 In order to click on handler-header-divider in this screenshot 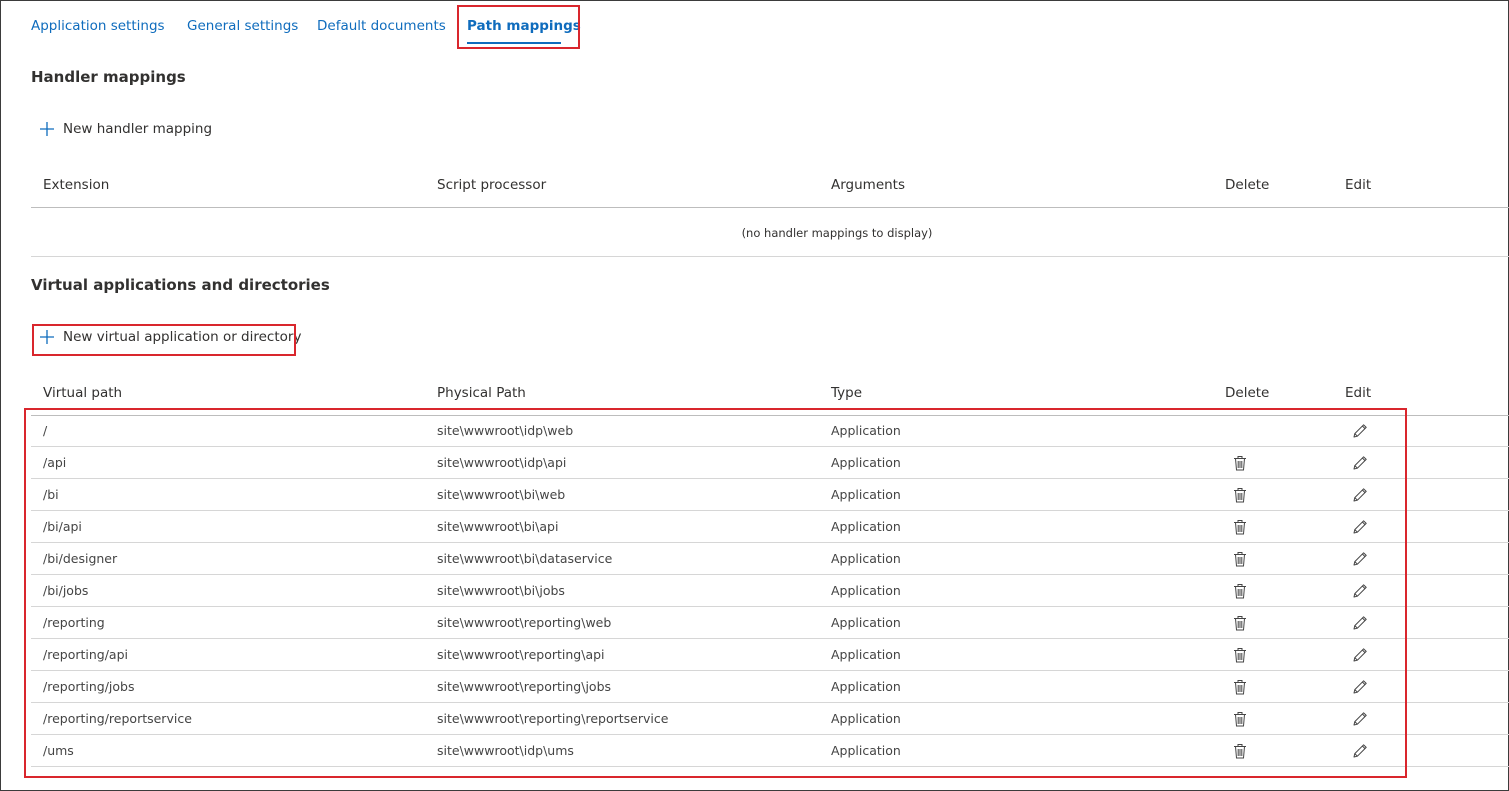, I will do `click(770, 207)`.